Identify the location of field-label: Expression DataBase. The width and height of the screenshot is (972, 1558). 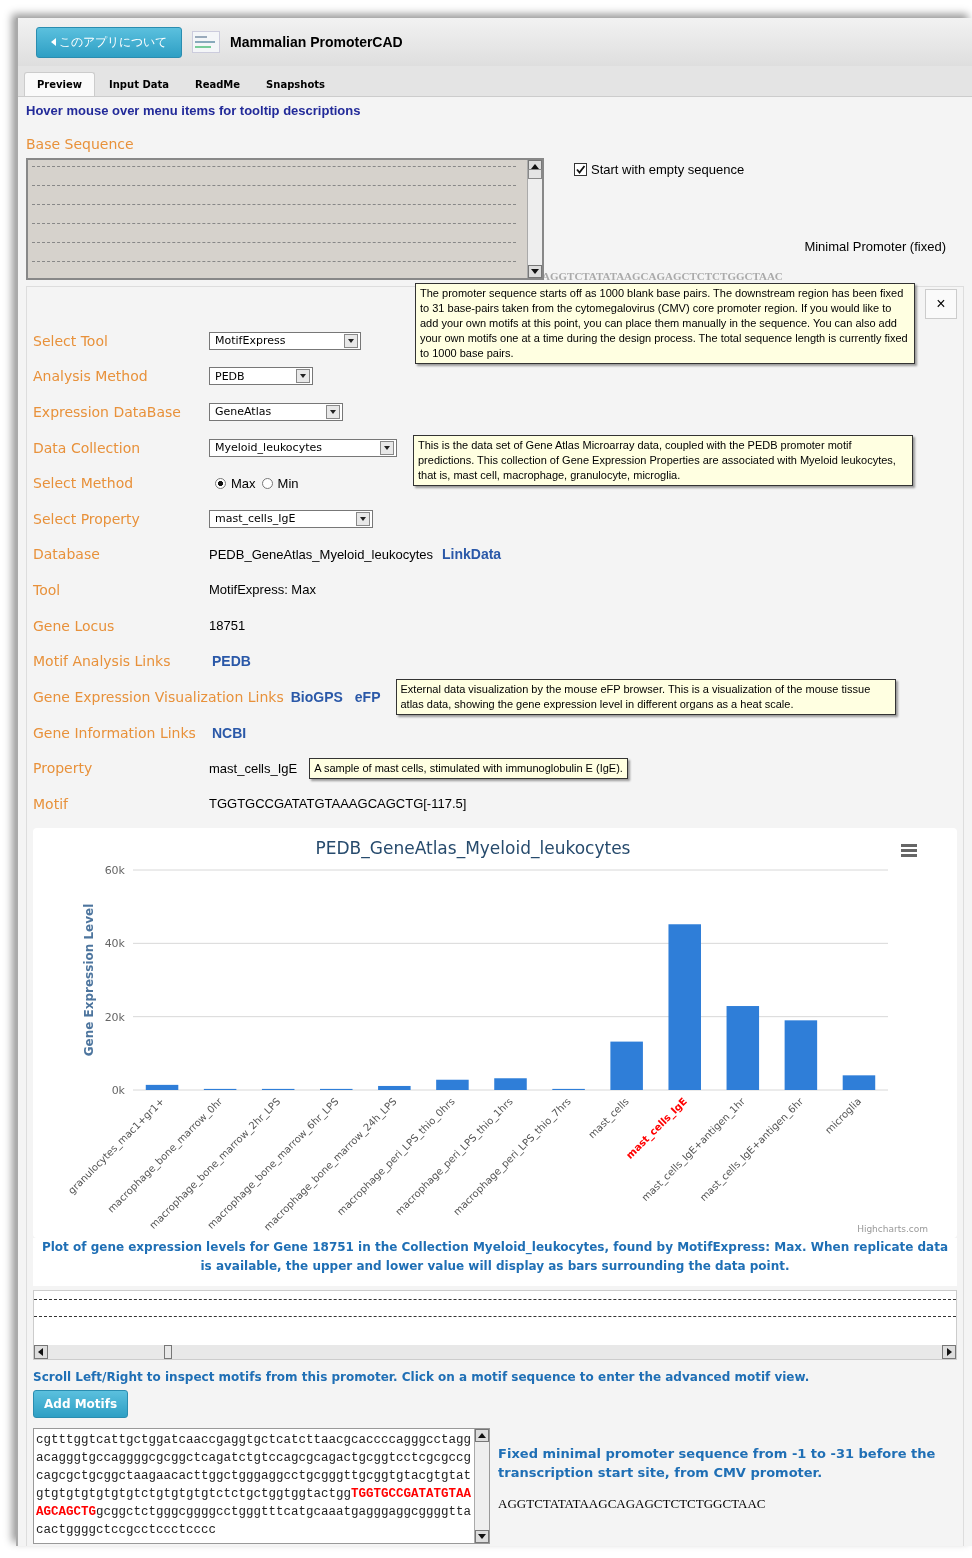
(107, 412).